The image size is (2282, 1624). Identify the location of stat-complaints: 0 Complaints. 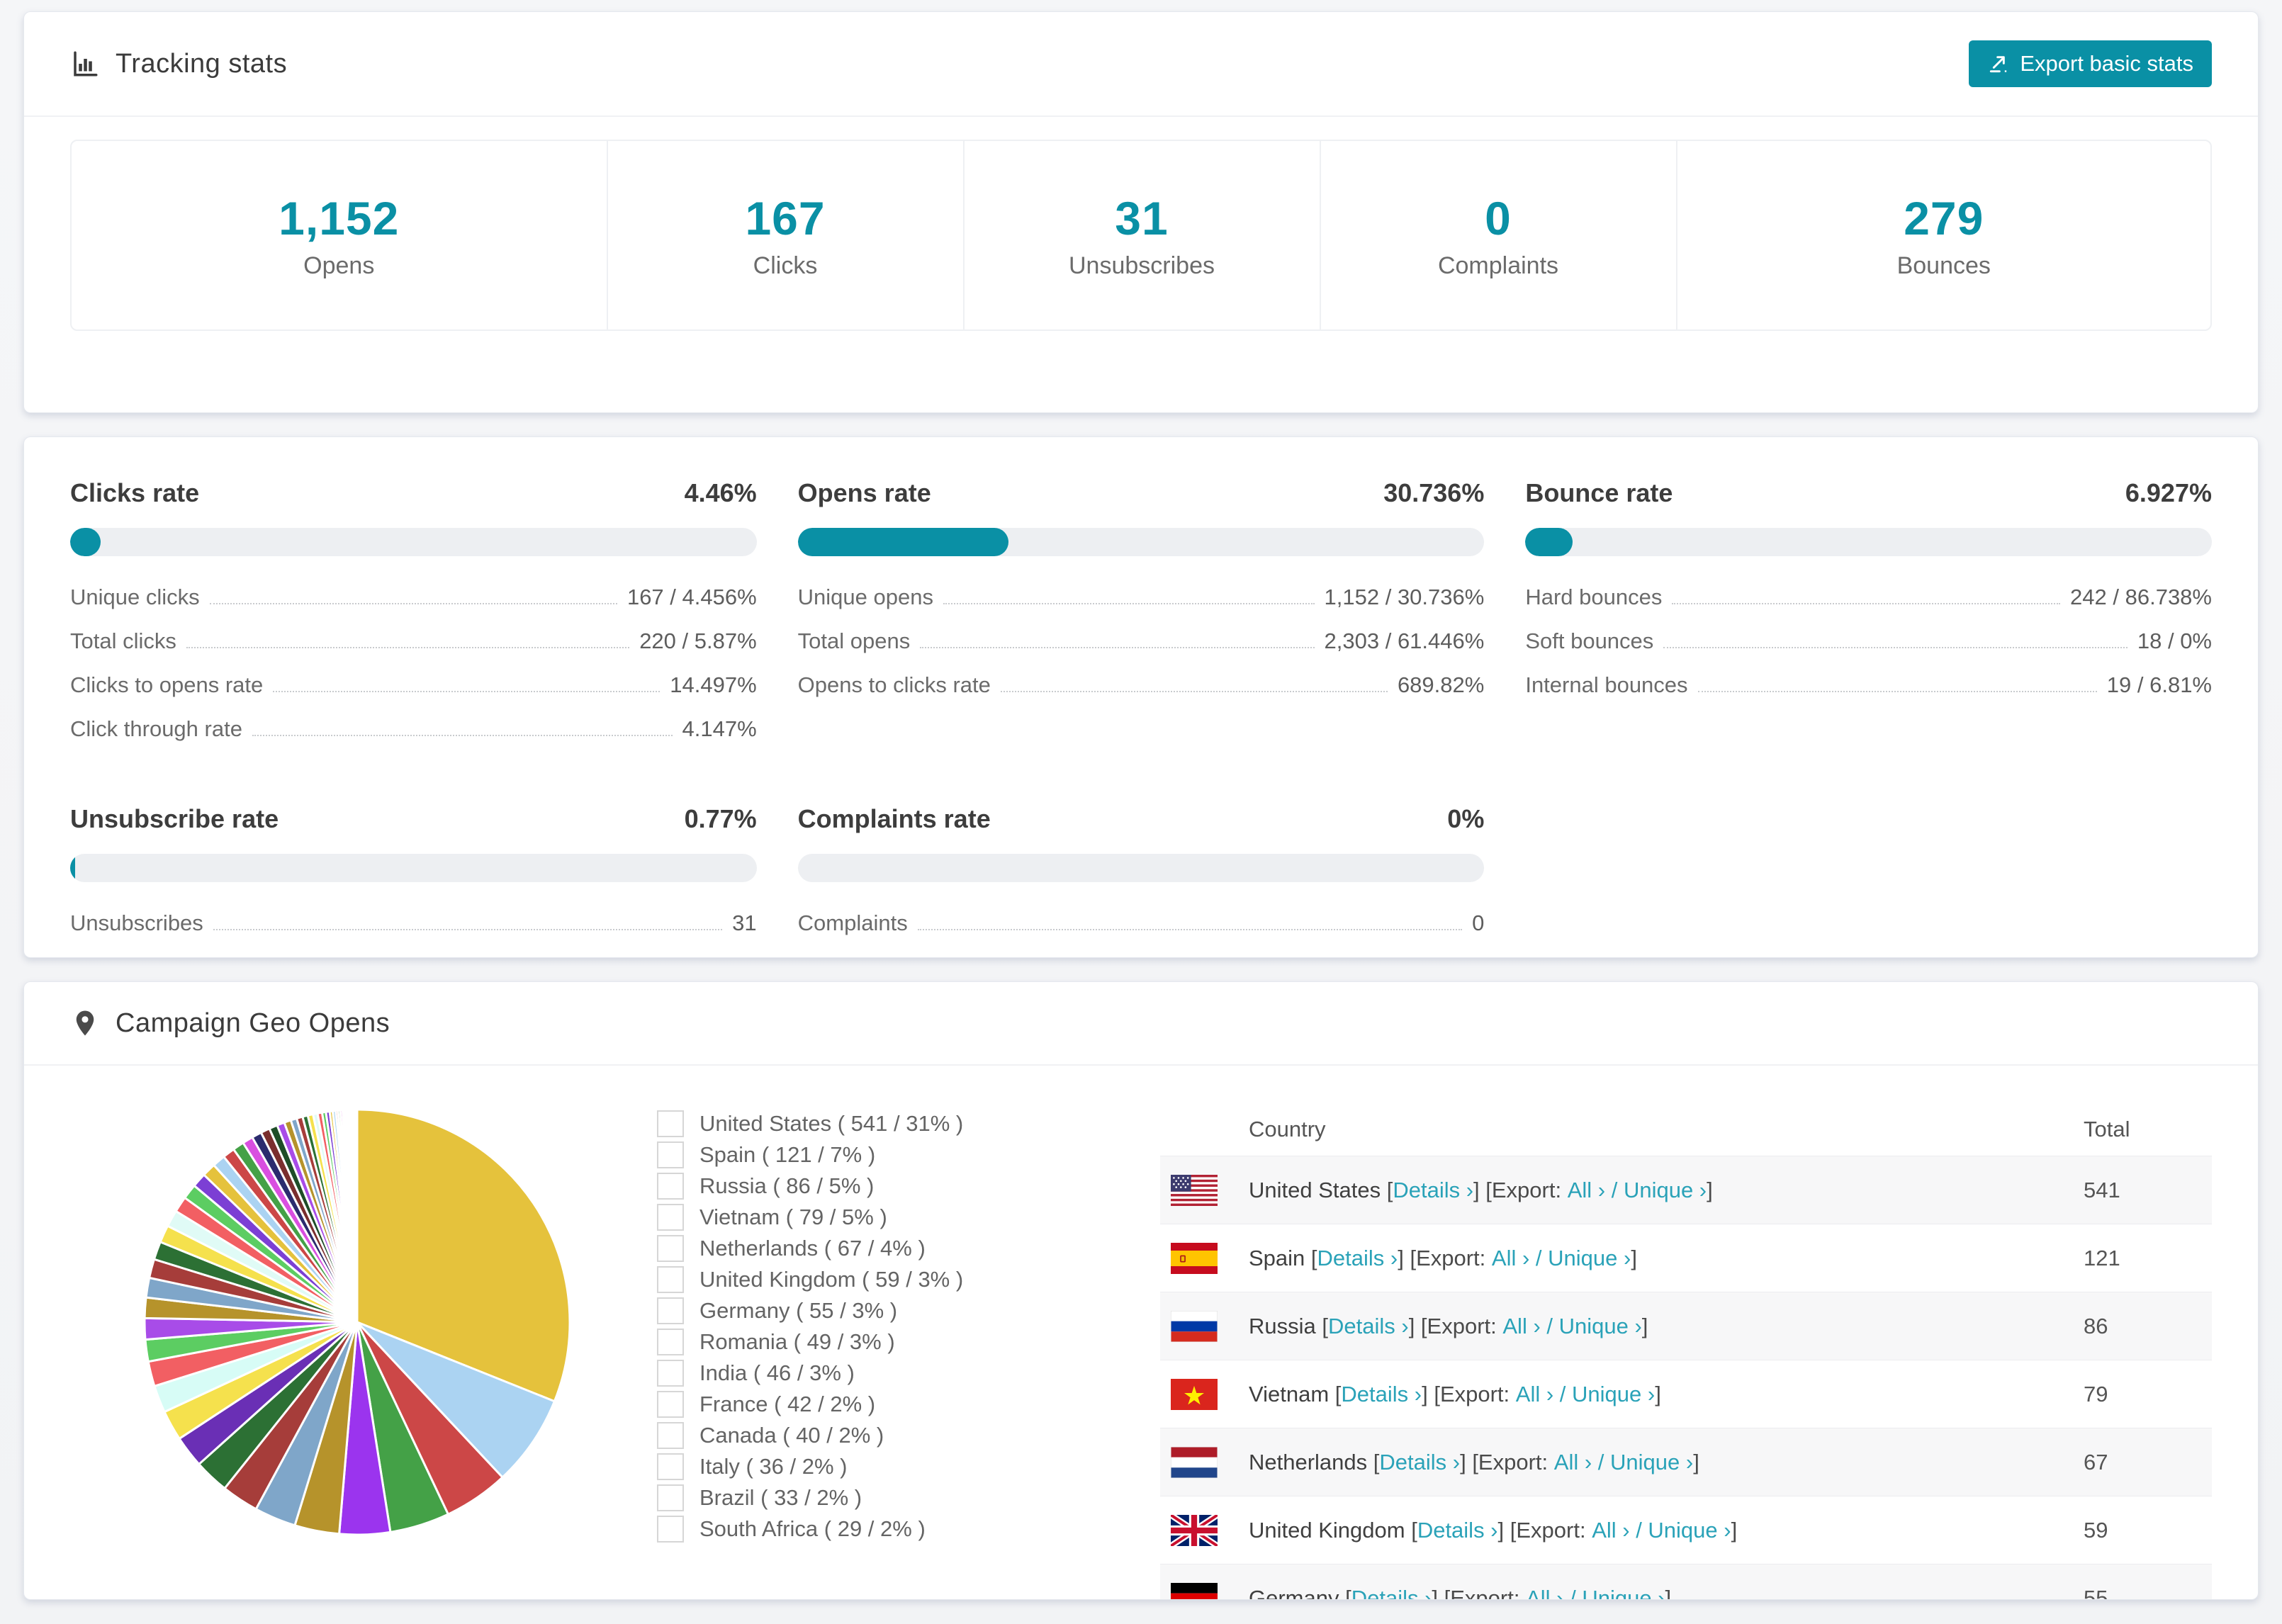
(1498, 235).